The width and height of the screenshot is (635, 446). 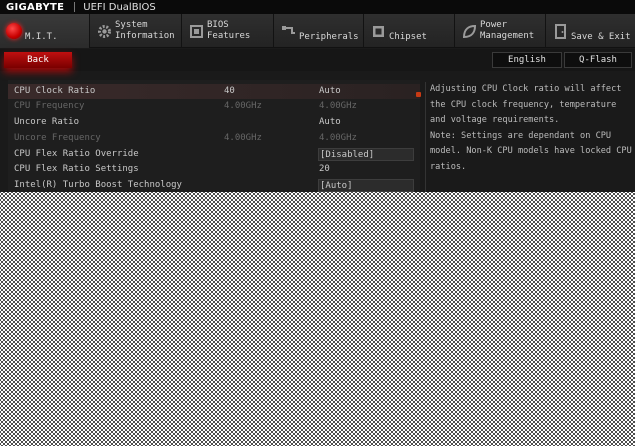 I want to click on setting-name: CPU Flex Ratio Override, so click(x=76, y=154).